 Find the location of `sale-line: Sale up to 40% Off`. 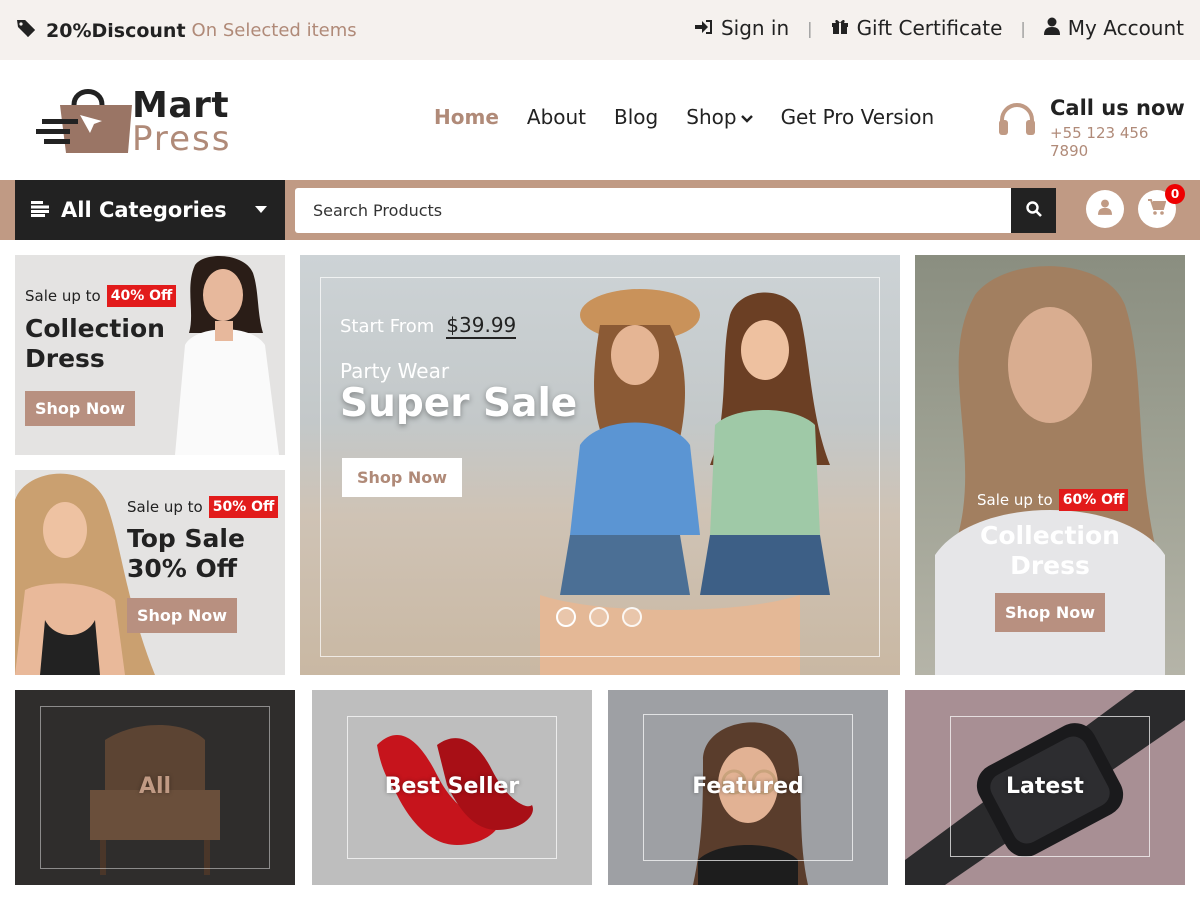

sale-line: Sale up to 40% Off is located at coordinates (101, 296).